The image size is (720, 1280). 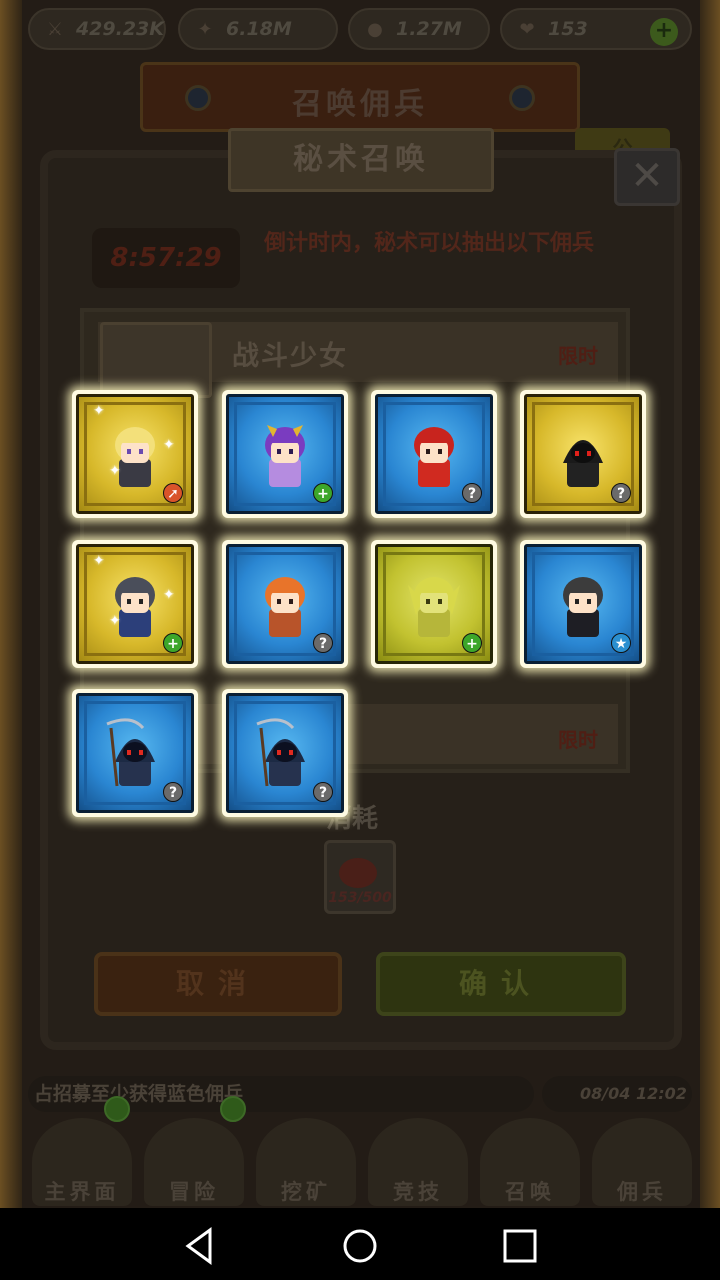 I want to click on exp-value: 6.18M, so click(x=259, y=29).